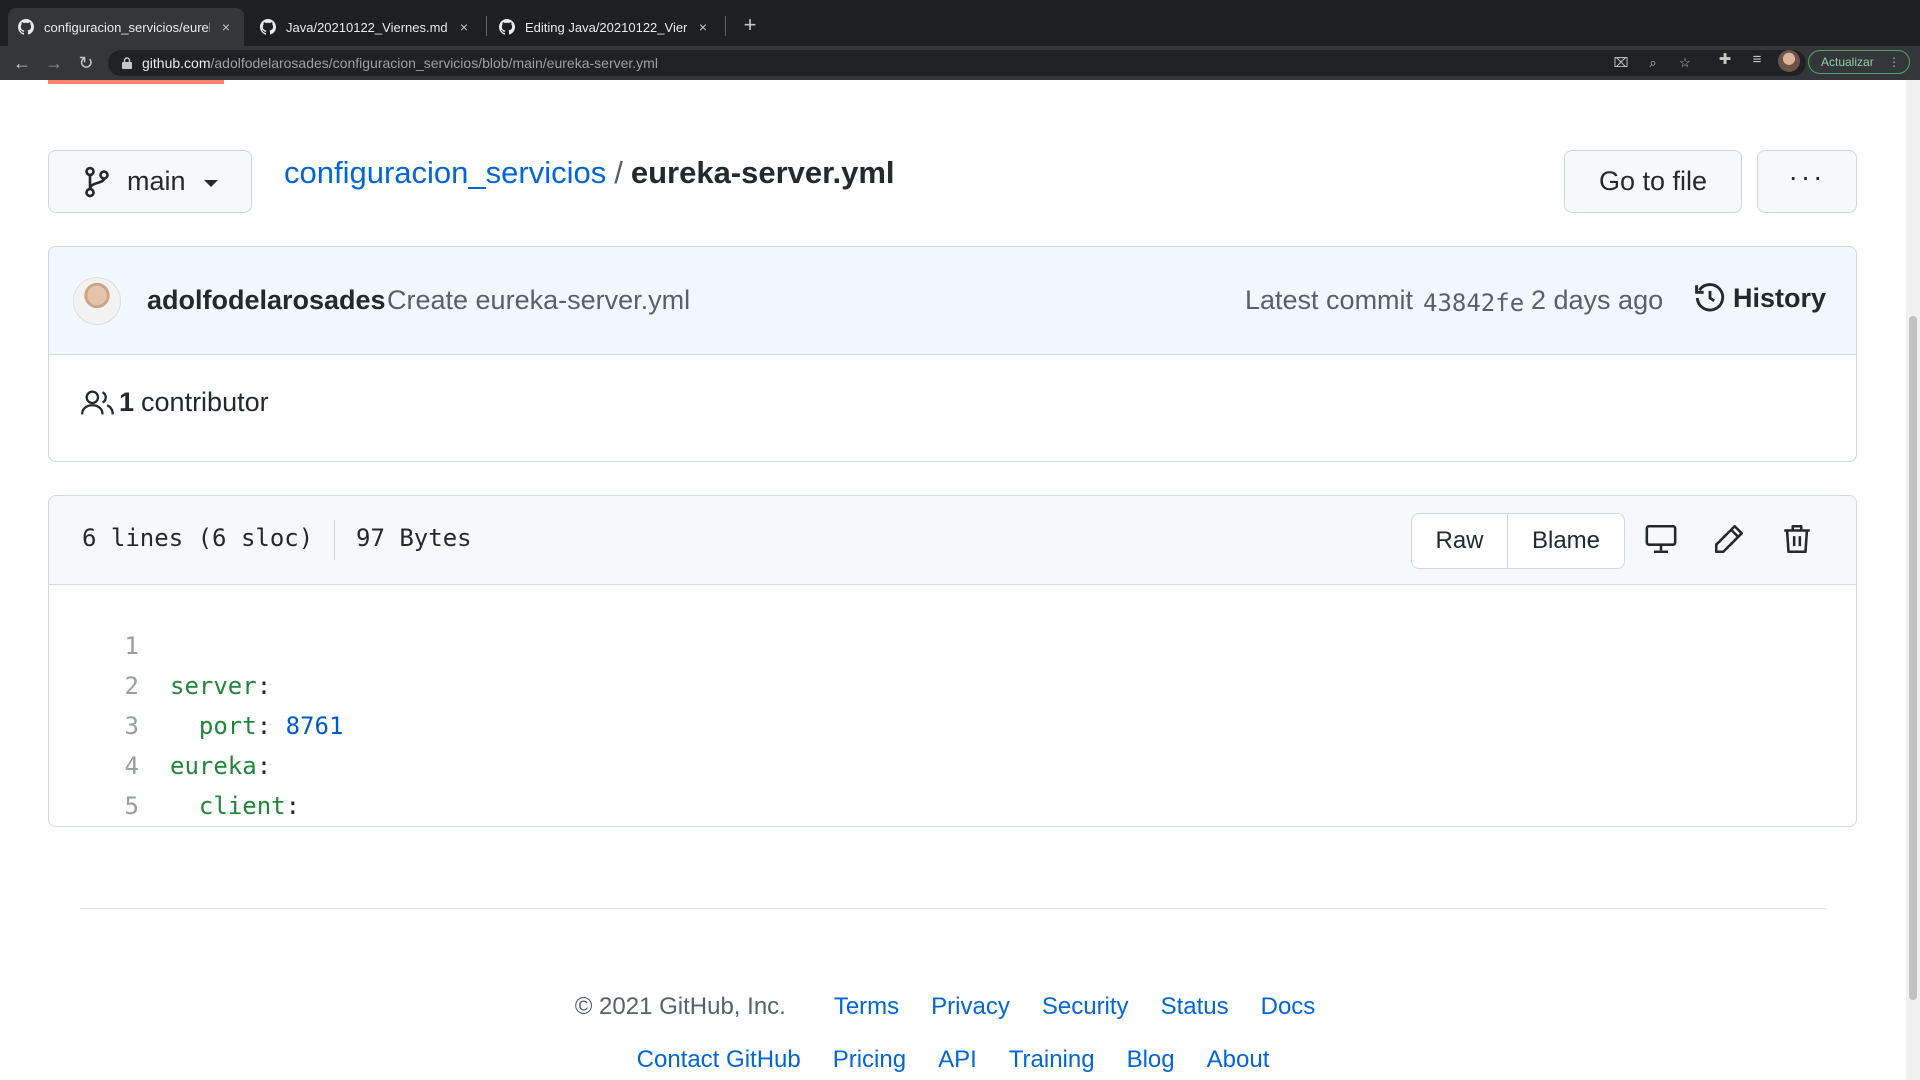  I want to click on desktop-icon, so click(1661, 539).